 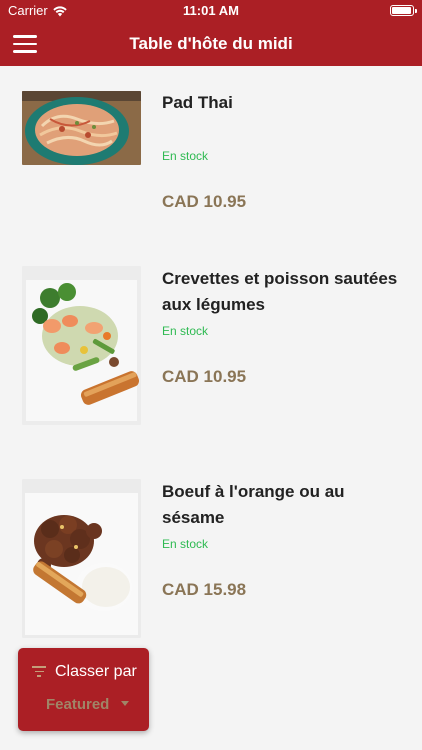 What do you see at coordinates (77, 704) in the screenshot?
I see `sort-value: Featured` at bounding box center [77, 704].